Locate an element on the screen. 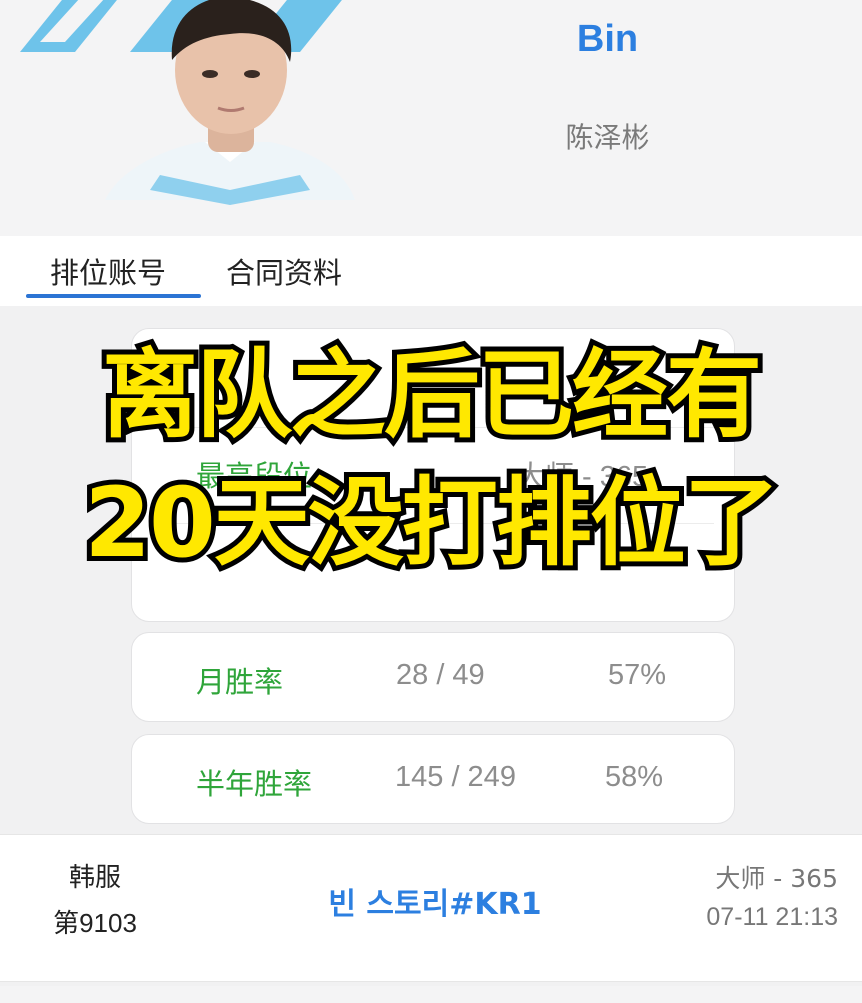 The width and height of the screenshot is (862, 1003). tab-contract-info: 合同资料 is located at coordinates (284, 271).